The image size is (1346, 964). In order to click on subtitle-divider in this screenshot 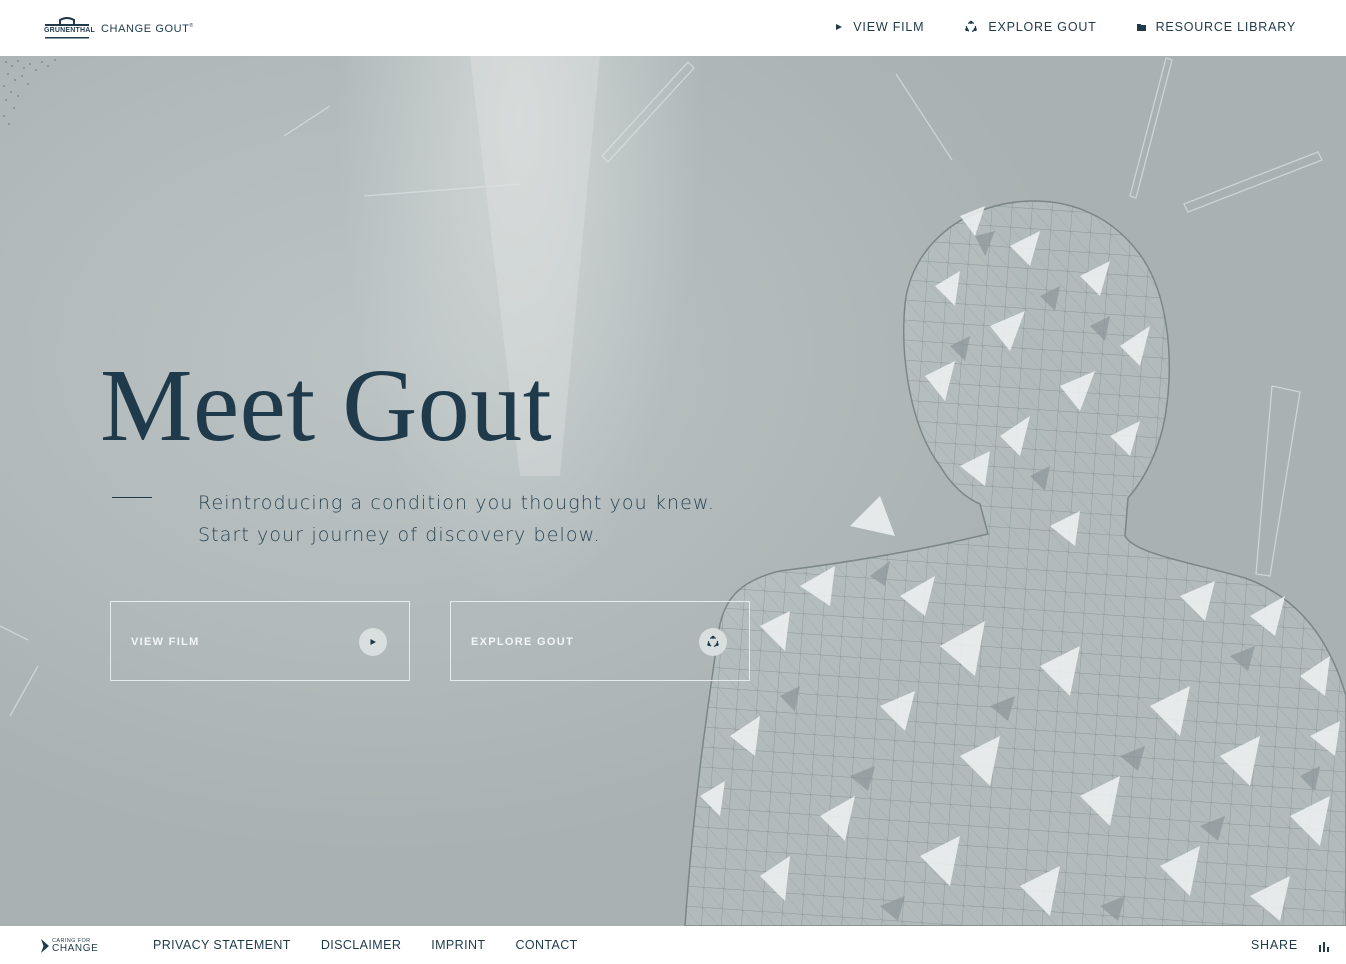, I will do `click(132, 497)`.